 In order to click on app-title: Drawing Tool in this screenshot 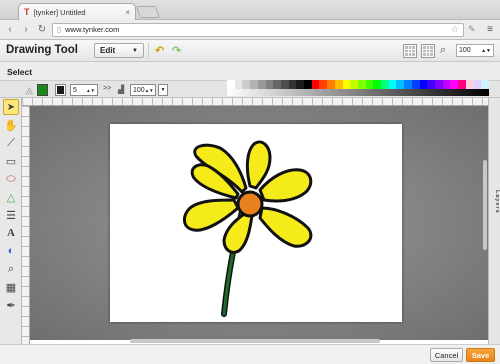, I will do `click(42, 50)`.